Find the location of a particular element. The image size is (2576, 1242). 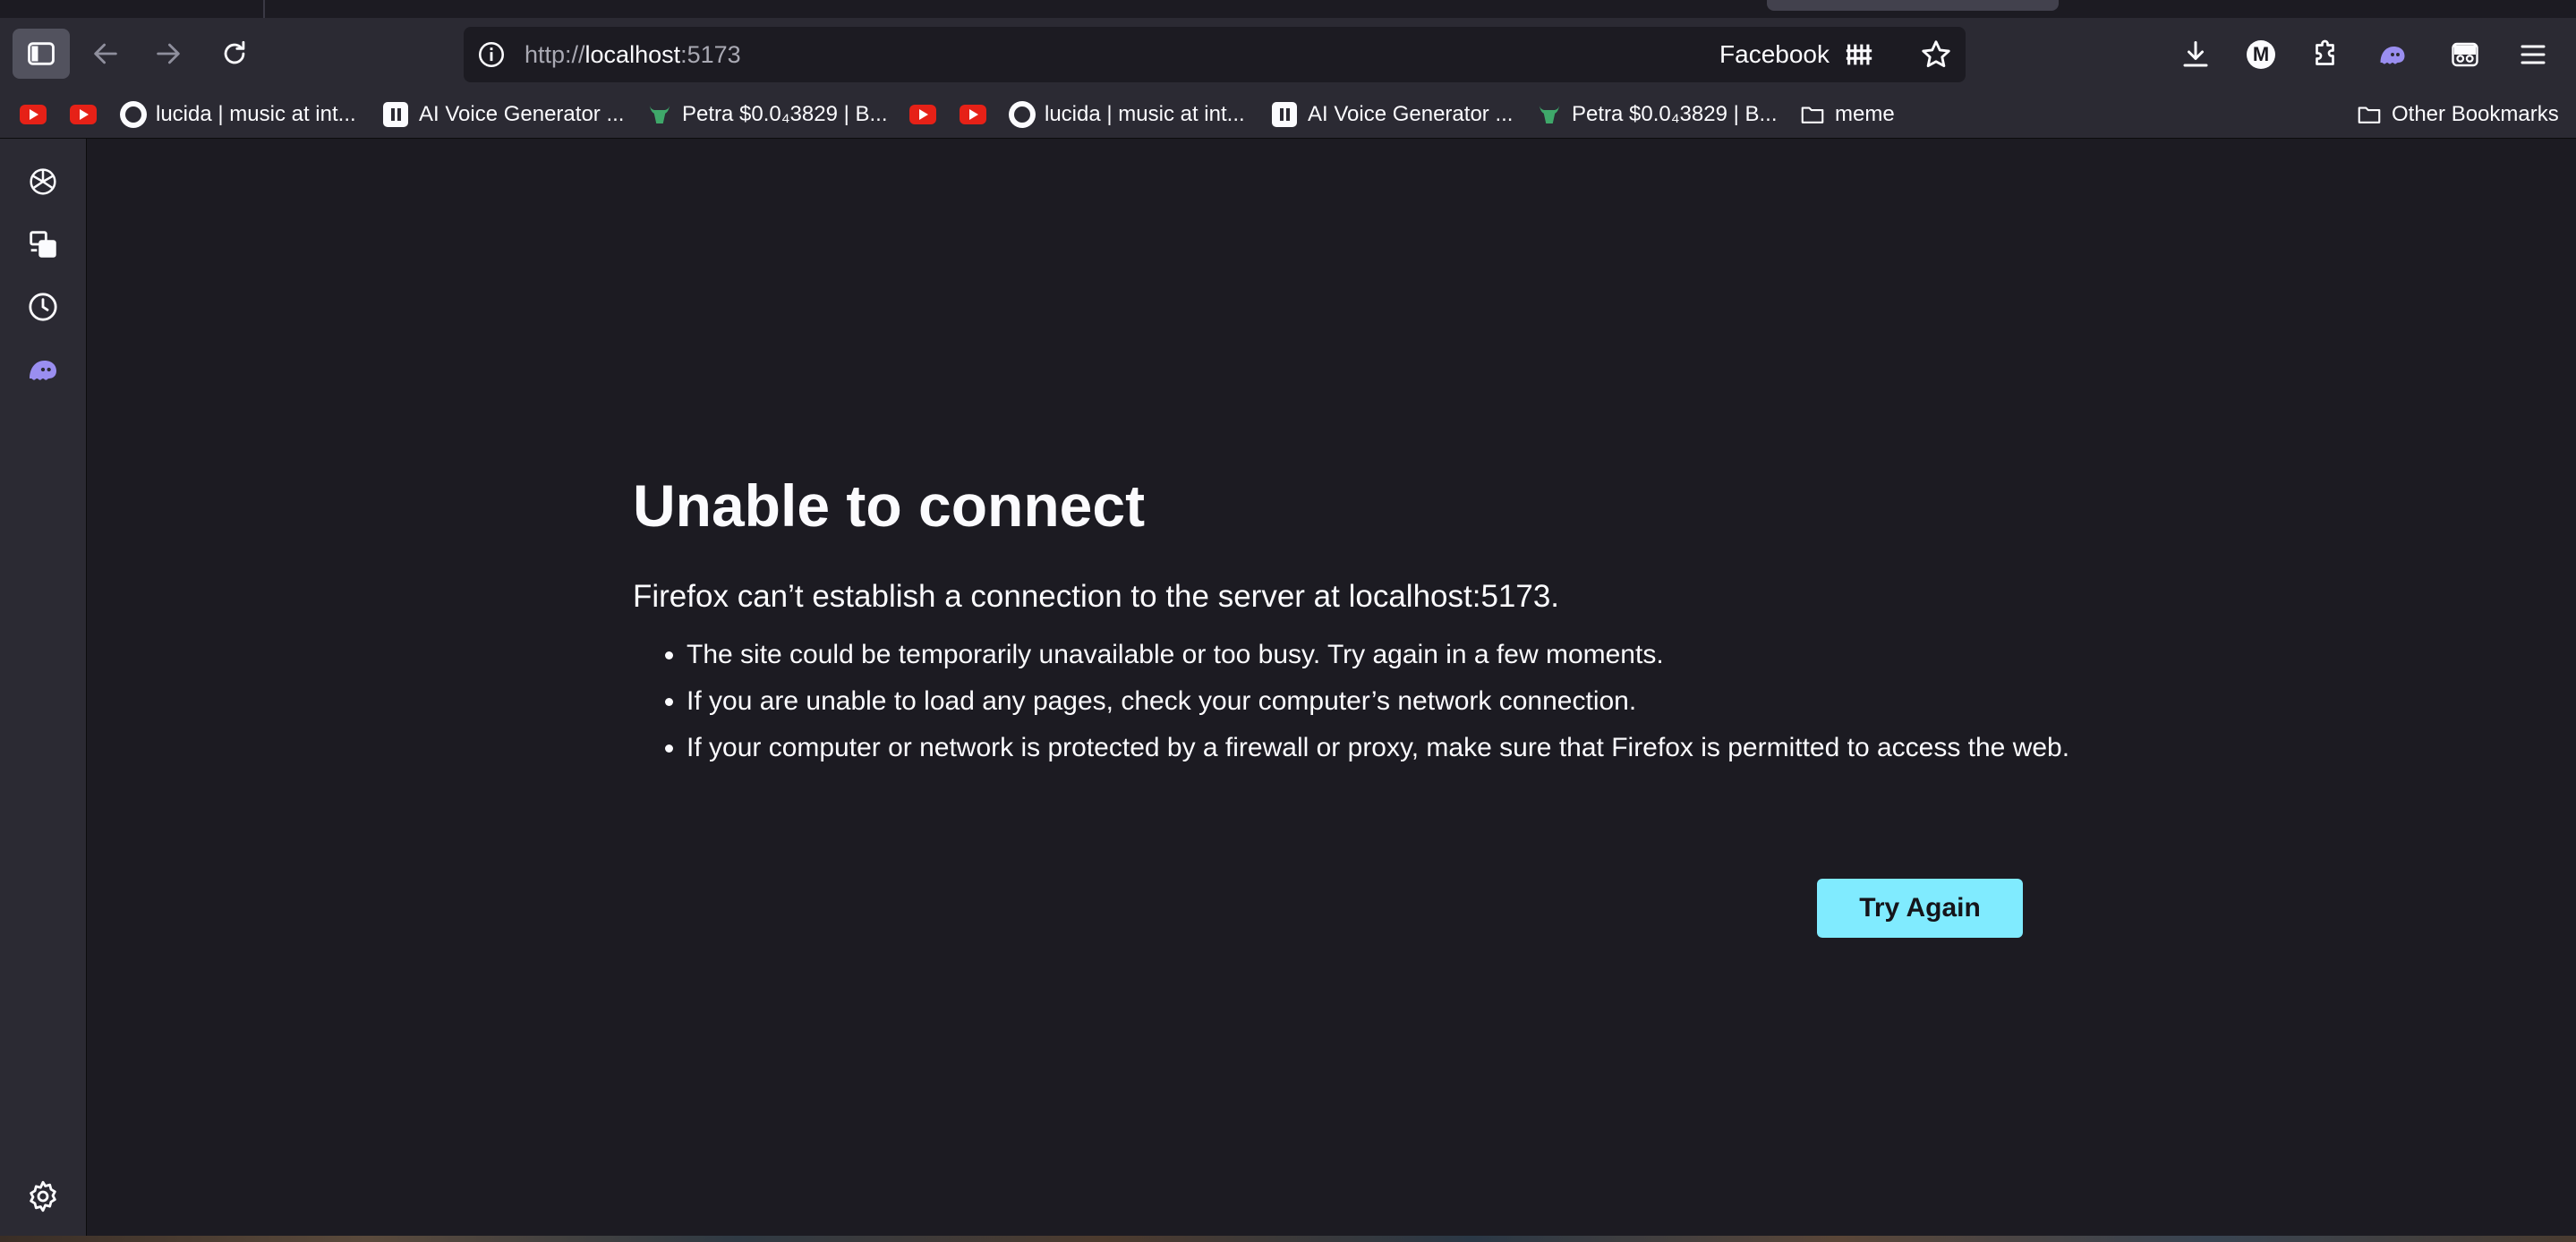

desktop-wallpaper-strip is located at coordinates (1288, 1239).